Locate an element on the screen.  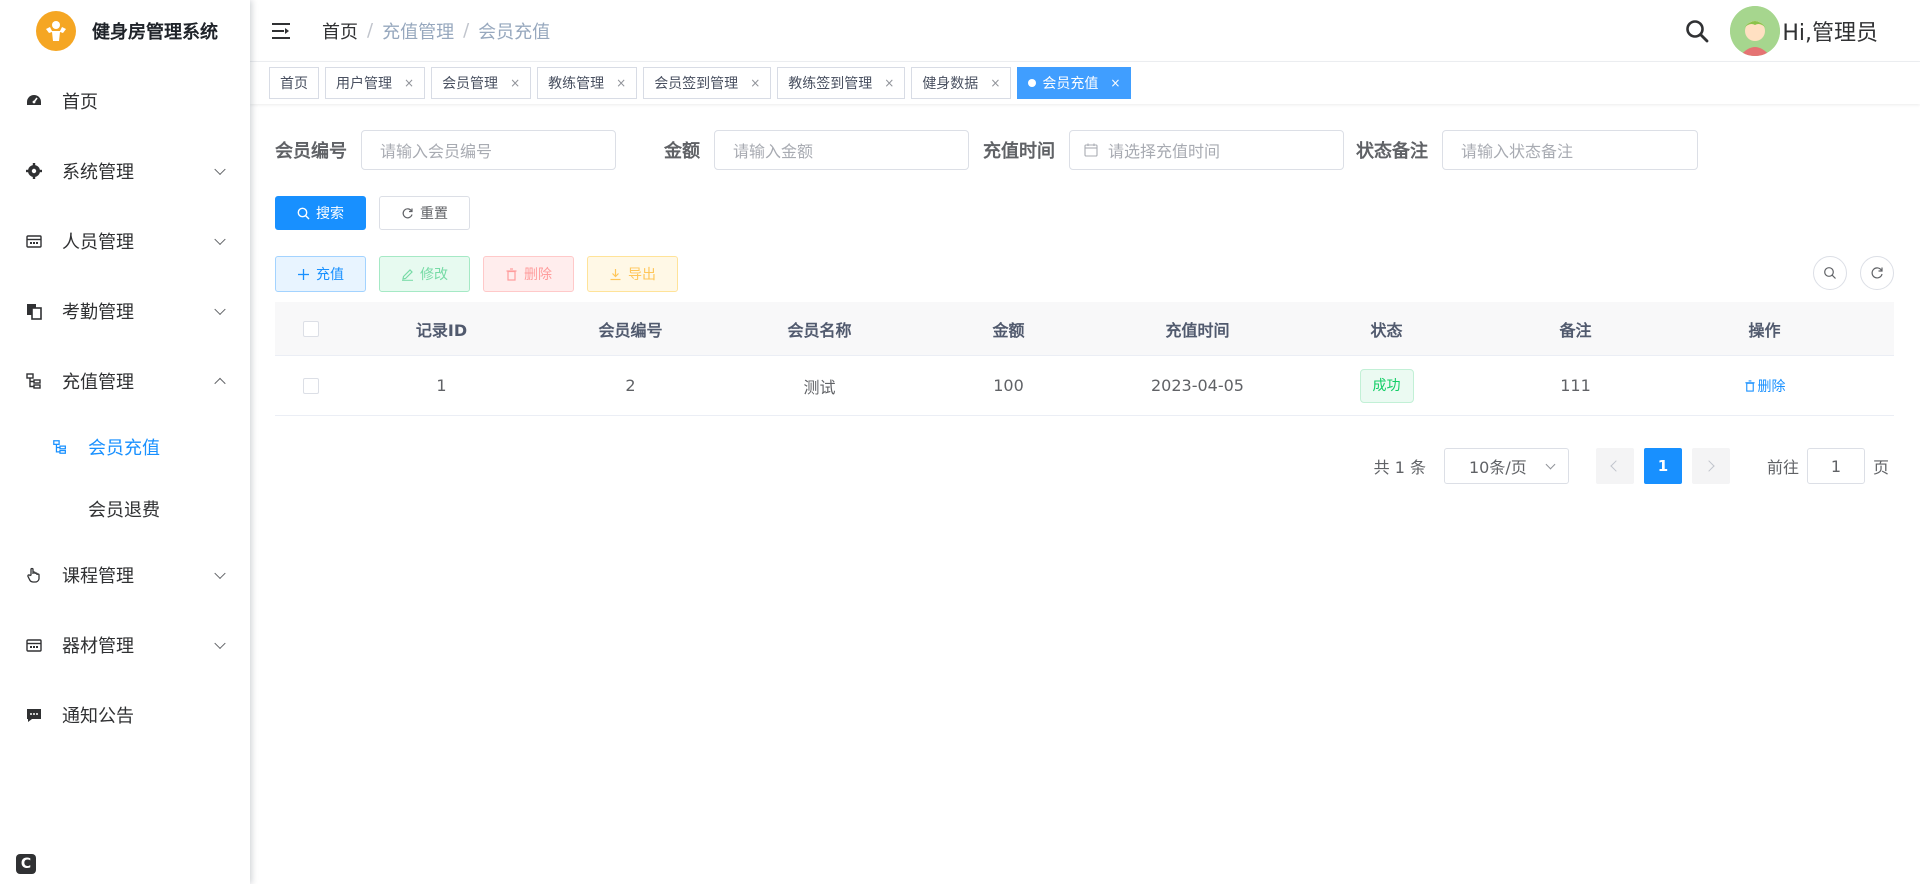
prev-page-button is located at coordinates (1614, 466).